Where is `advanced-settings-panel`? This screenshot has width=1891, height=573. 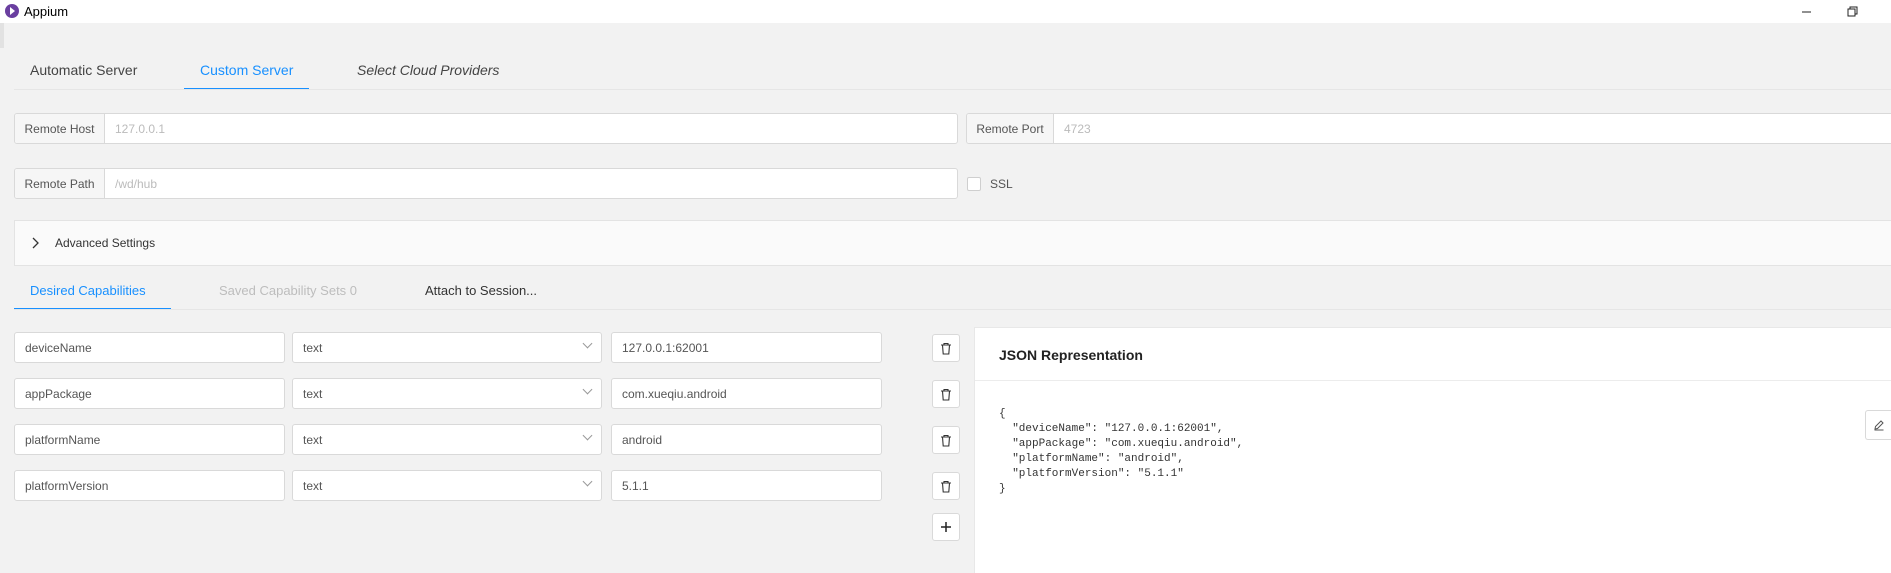 advanced-settings-panel is located at coordinates (952, 243).